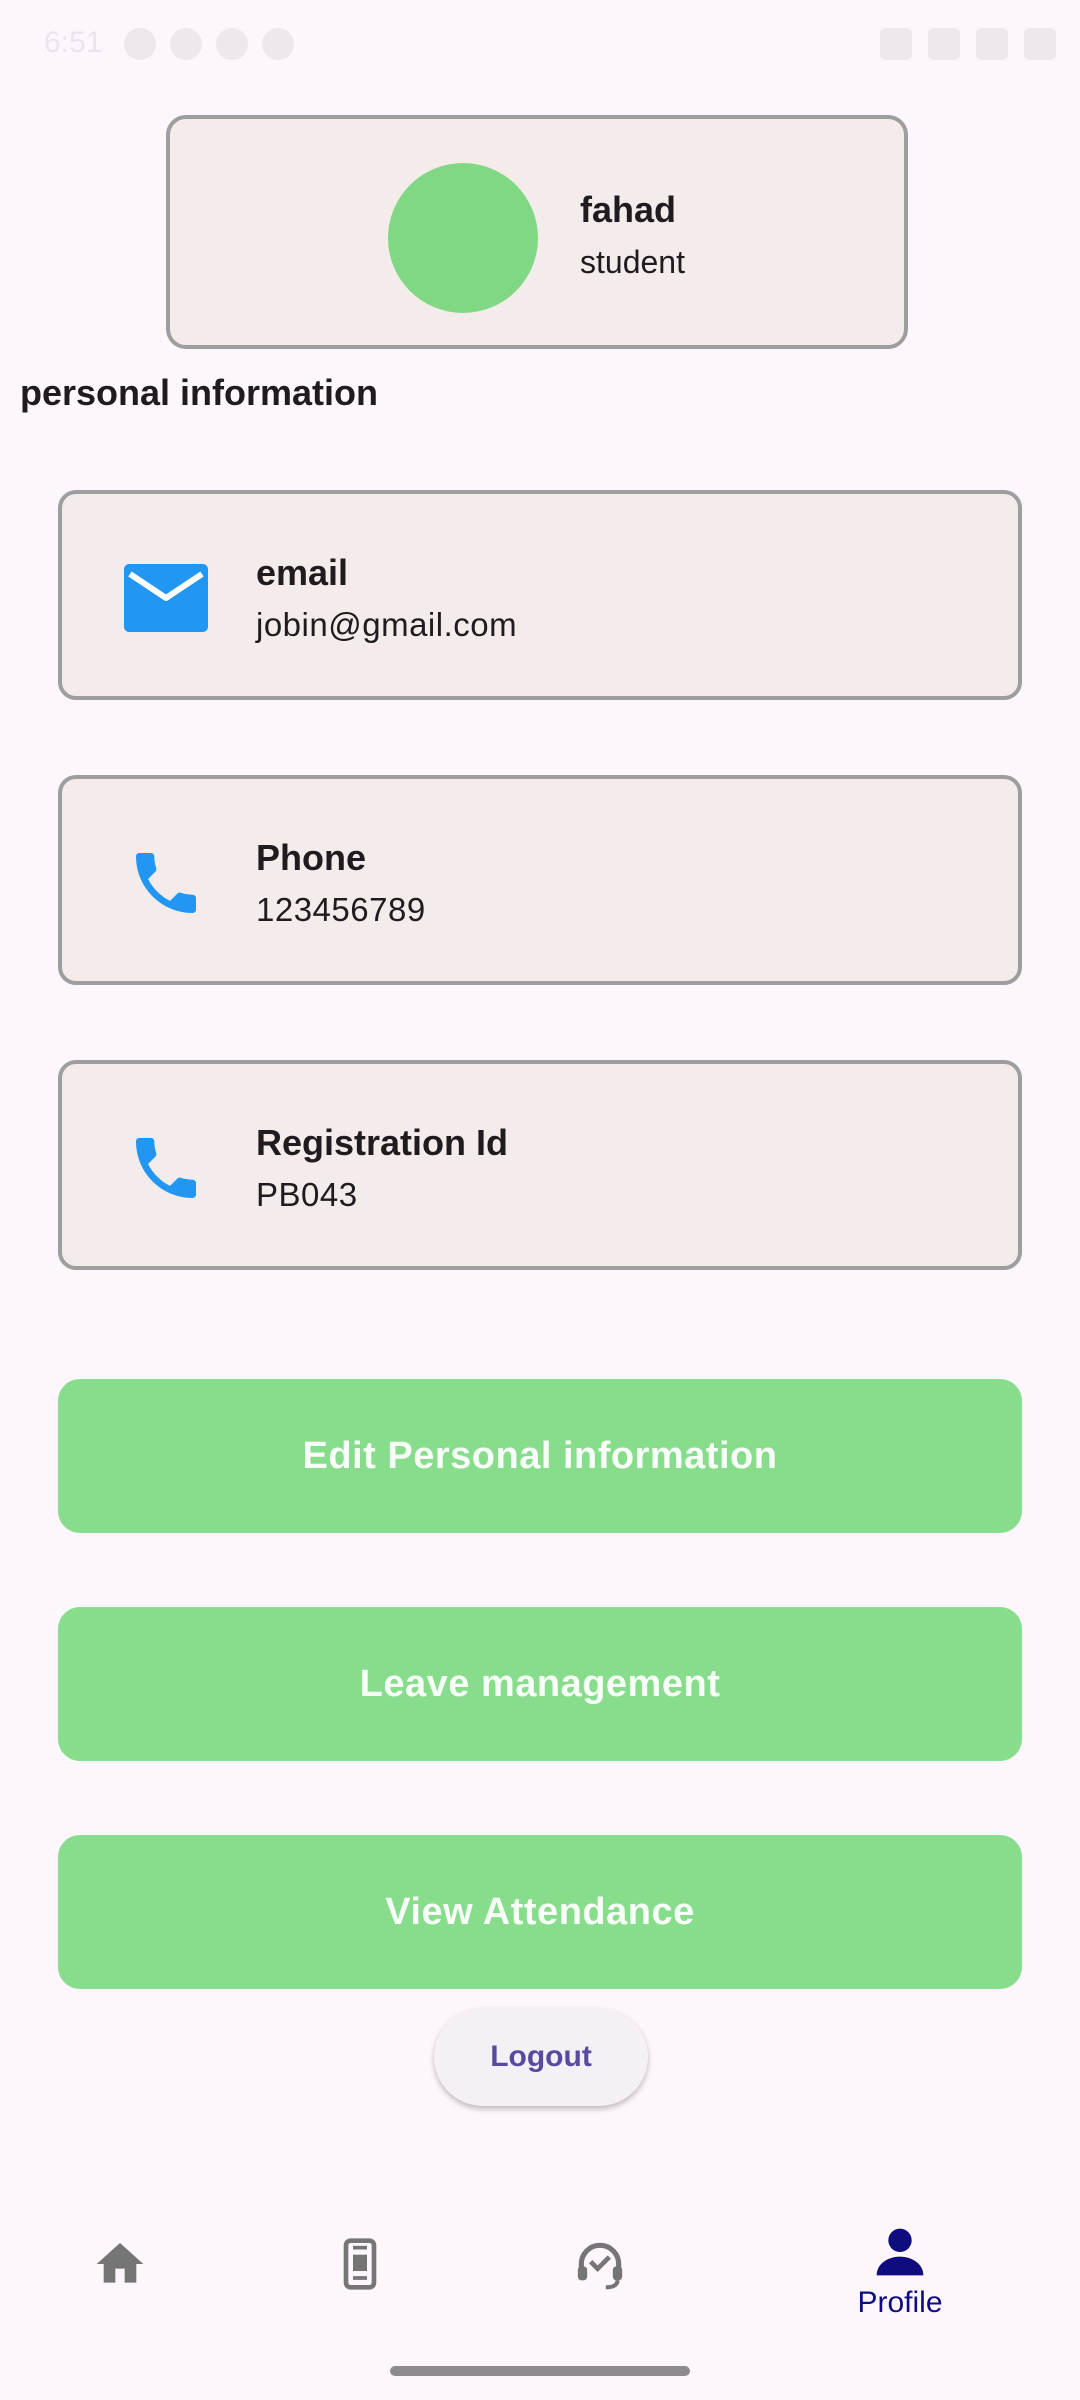 Image resolution: width=1080 pixels, height=2400 pixels. I want to click on status-time: 6:51, so click(73, 42).